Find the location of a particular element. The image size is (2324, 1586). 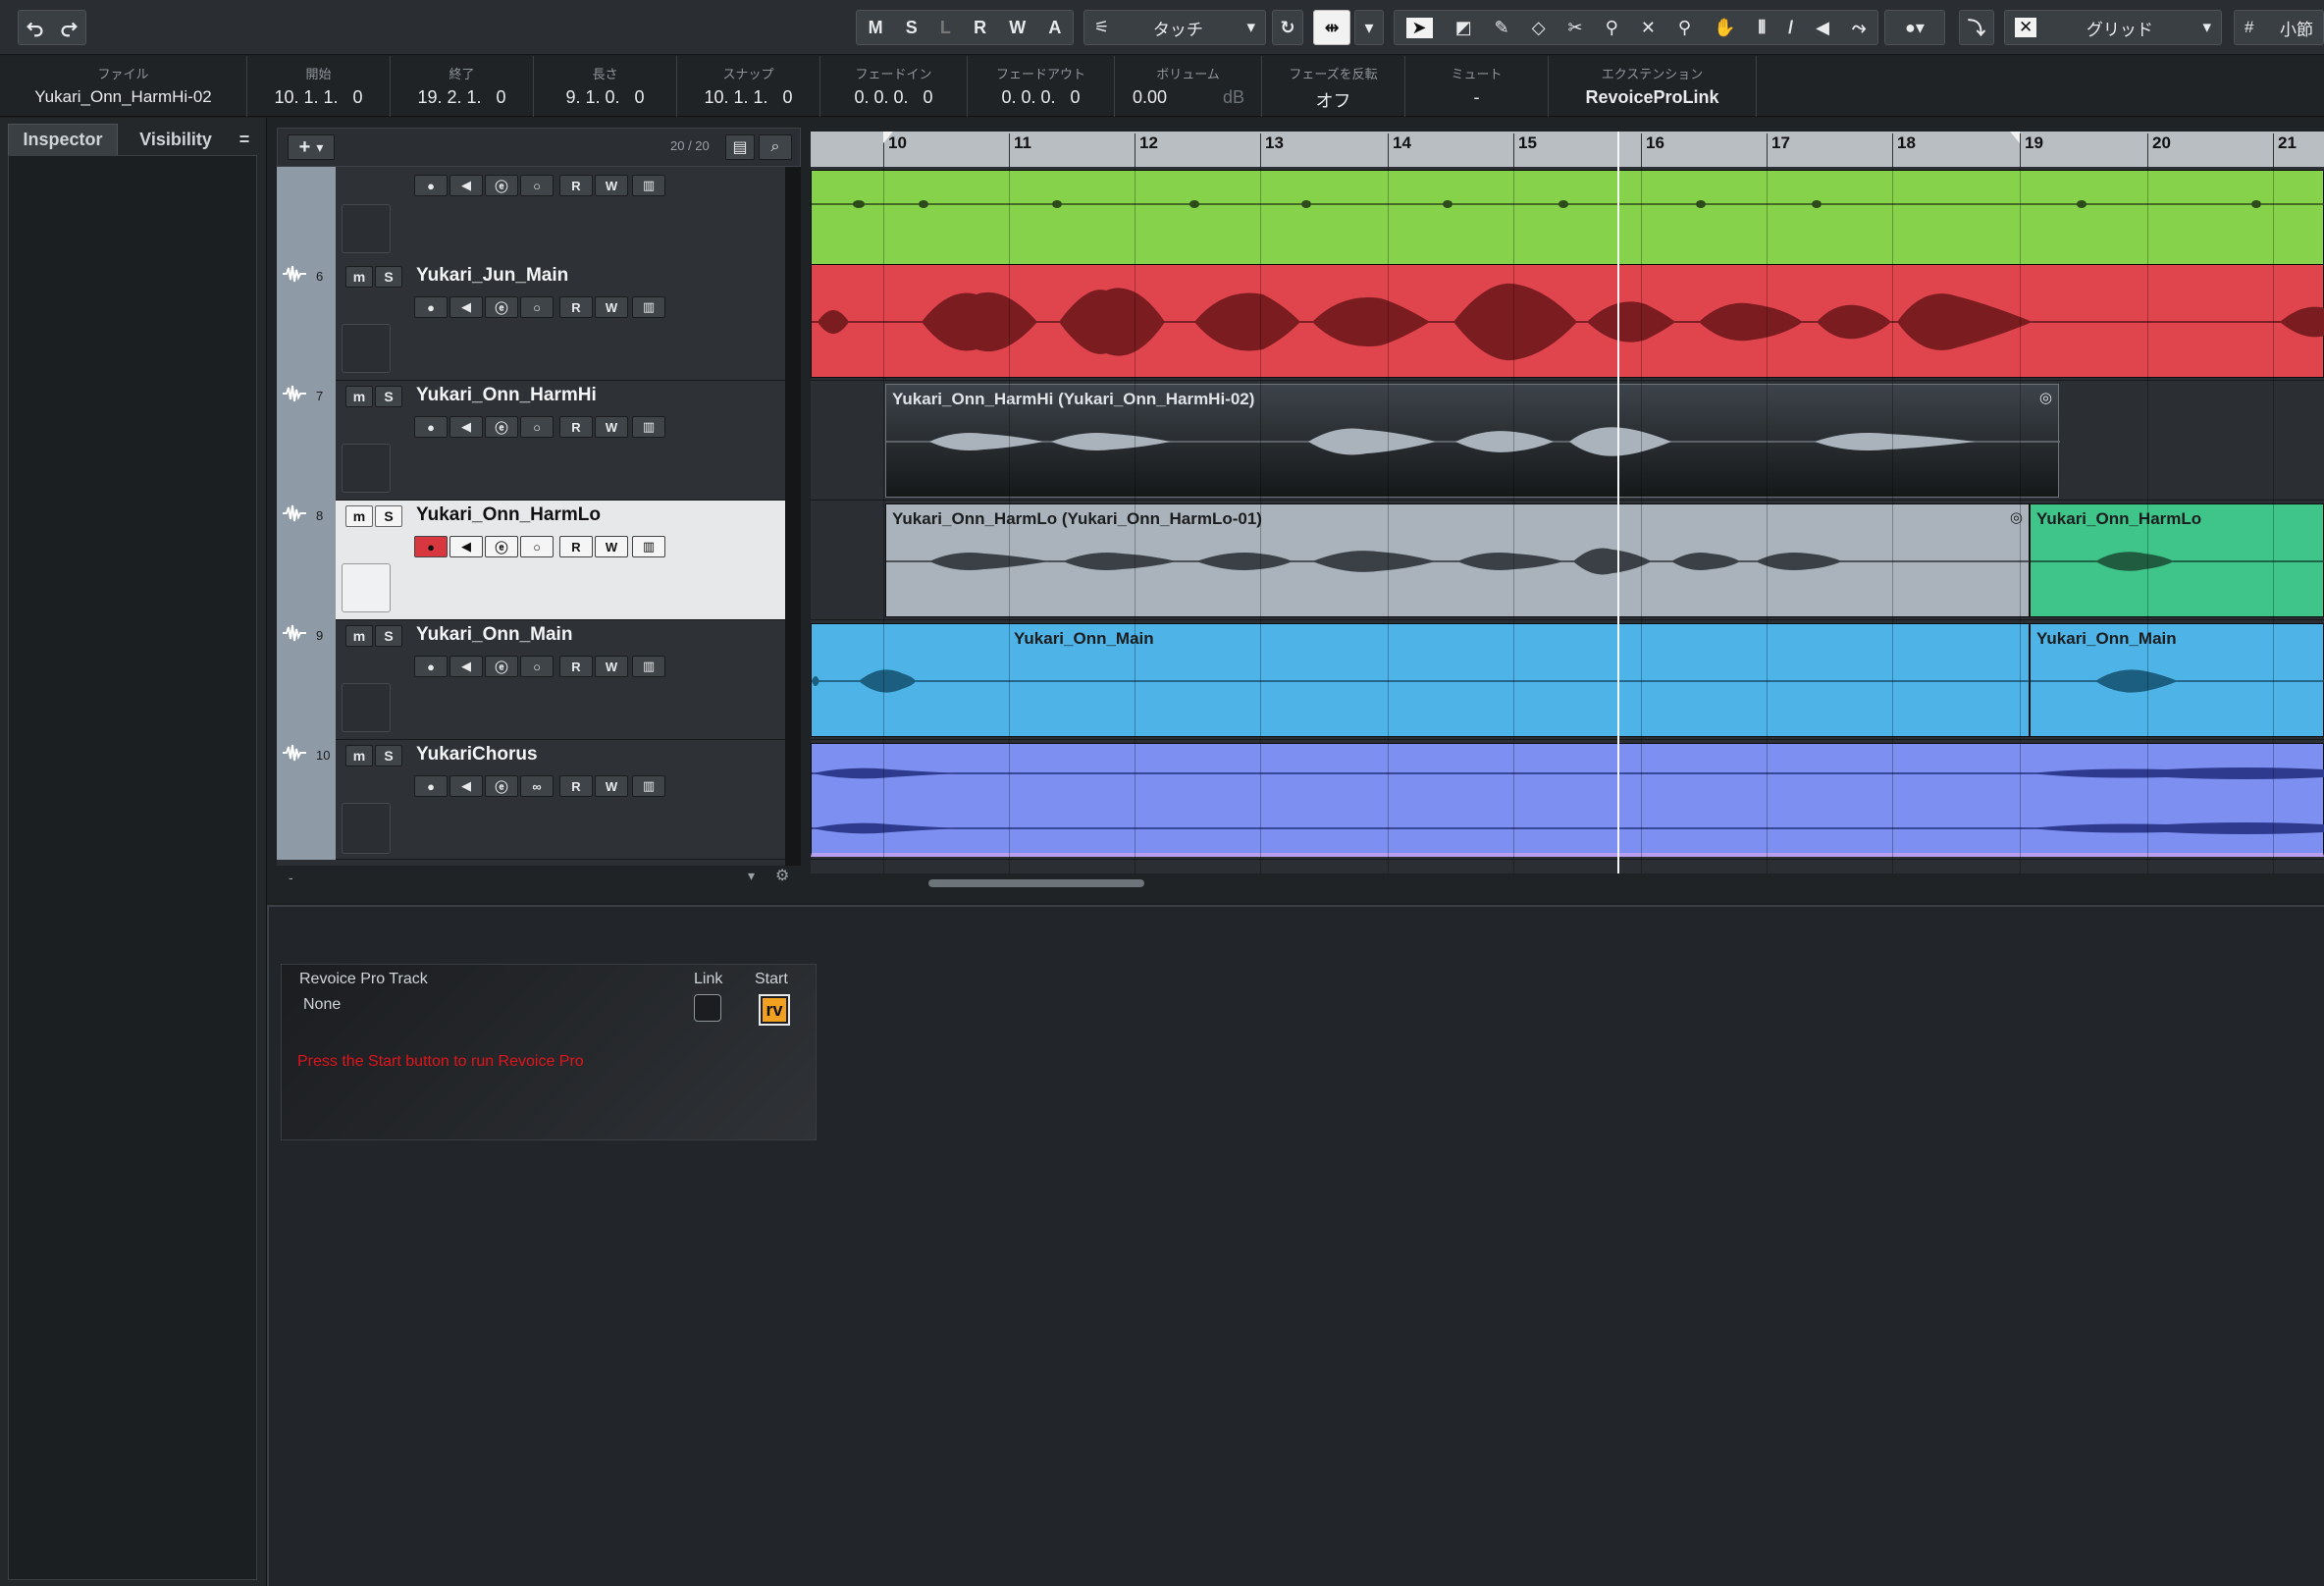

play-tool-icon: ◀ is located at coordinates (1823, 28).